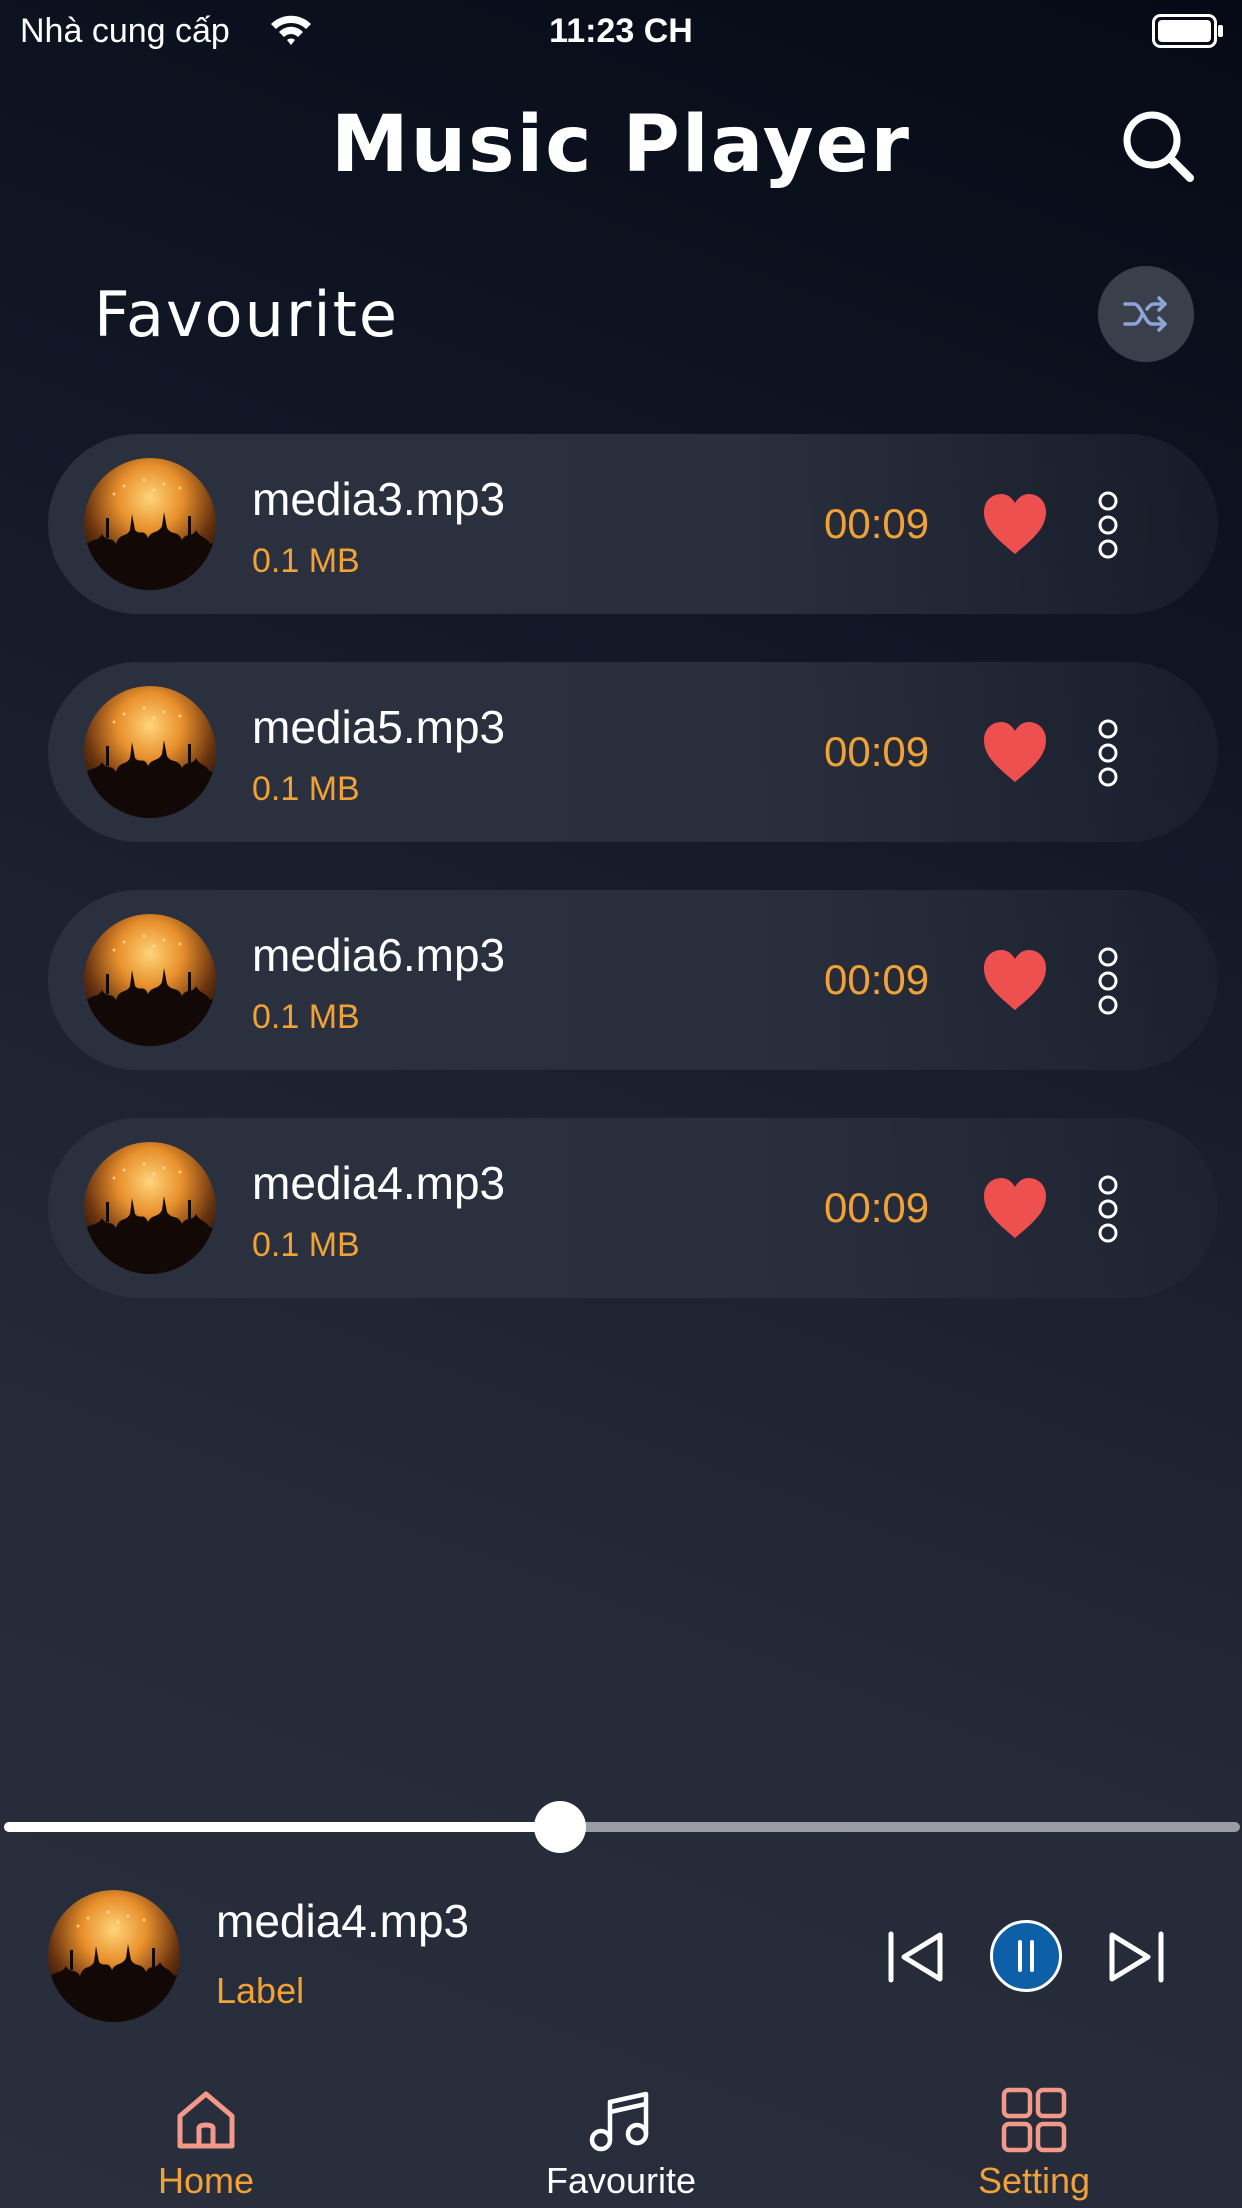 The width and height of the screenshot is (1242, 2208). What do you see at coordinates (633, 752) in the screenshot?
I see `track-row: media5.mp3 0.1 MB 00:09` at bounding box center [633, 752].